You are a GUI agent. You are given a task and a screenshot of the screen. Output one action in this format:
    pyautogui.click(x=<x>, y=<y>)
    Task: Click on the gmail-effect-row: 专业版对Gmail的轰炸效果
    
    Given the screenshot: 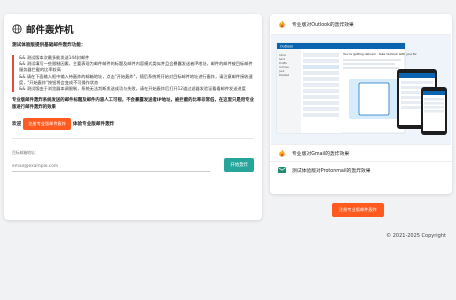 What is the action you would take?
    pyautogui.click(x=361, y=153)
    